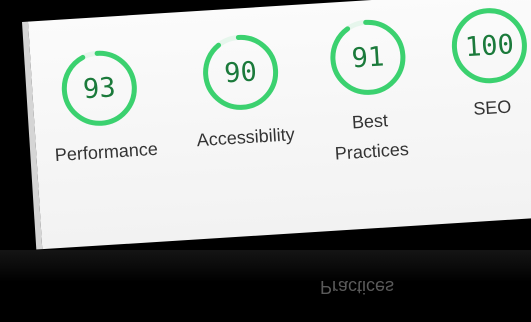  I want to click on accessibility-score: 90, so click(240, 72).